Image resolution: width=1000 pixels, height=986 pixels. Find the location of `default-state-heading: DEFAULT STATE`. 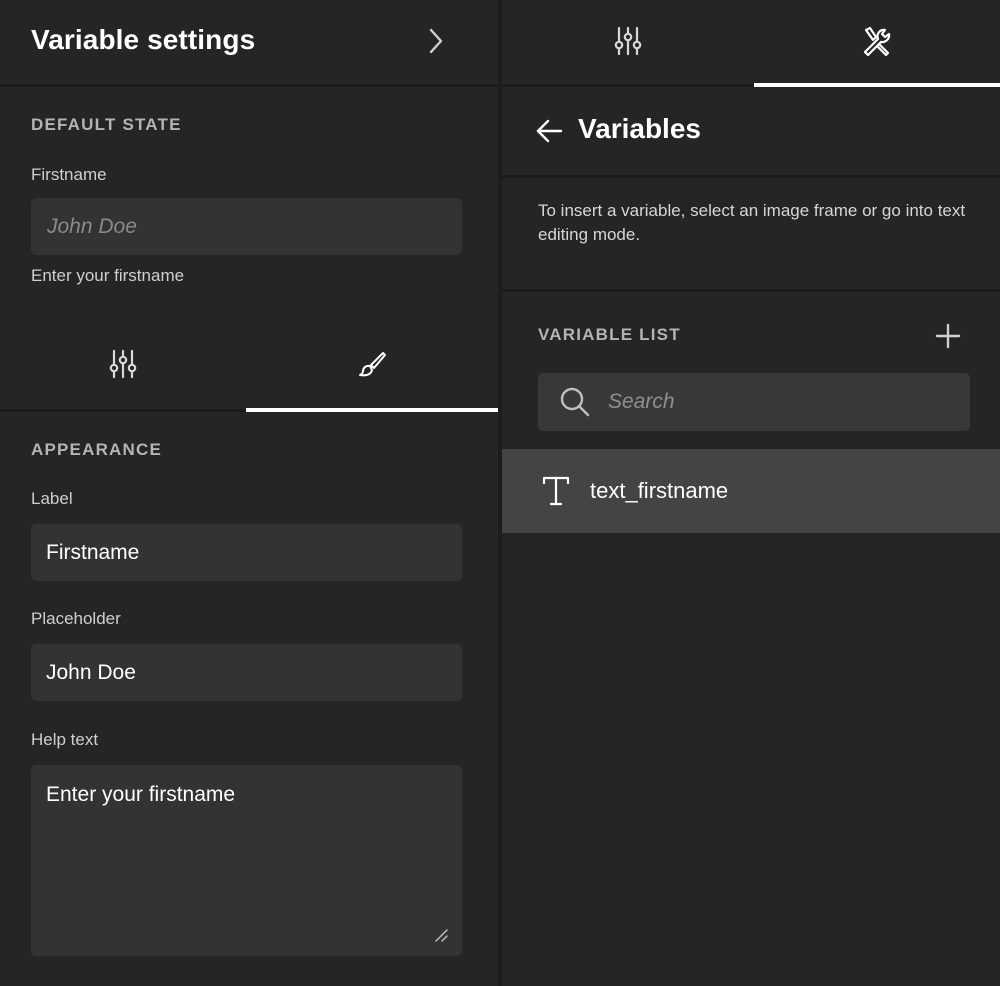

default-state-heading: DEFAULT STATE is located at coordinates (106, 124).